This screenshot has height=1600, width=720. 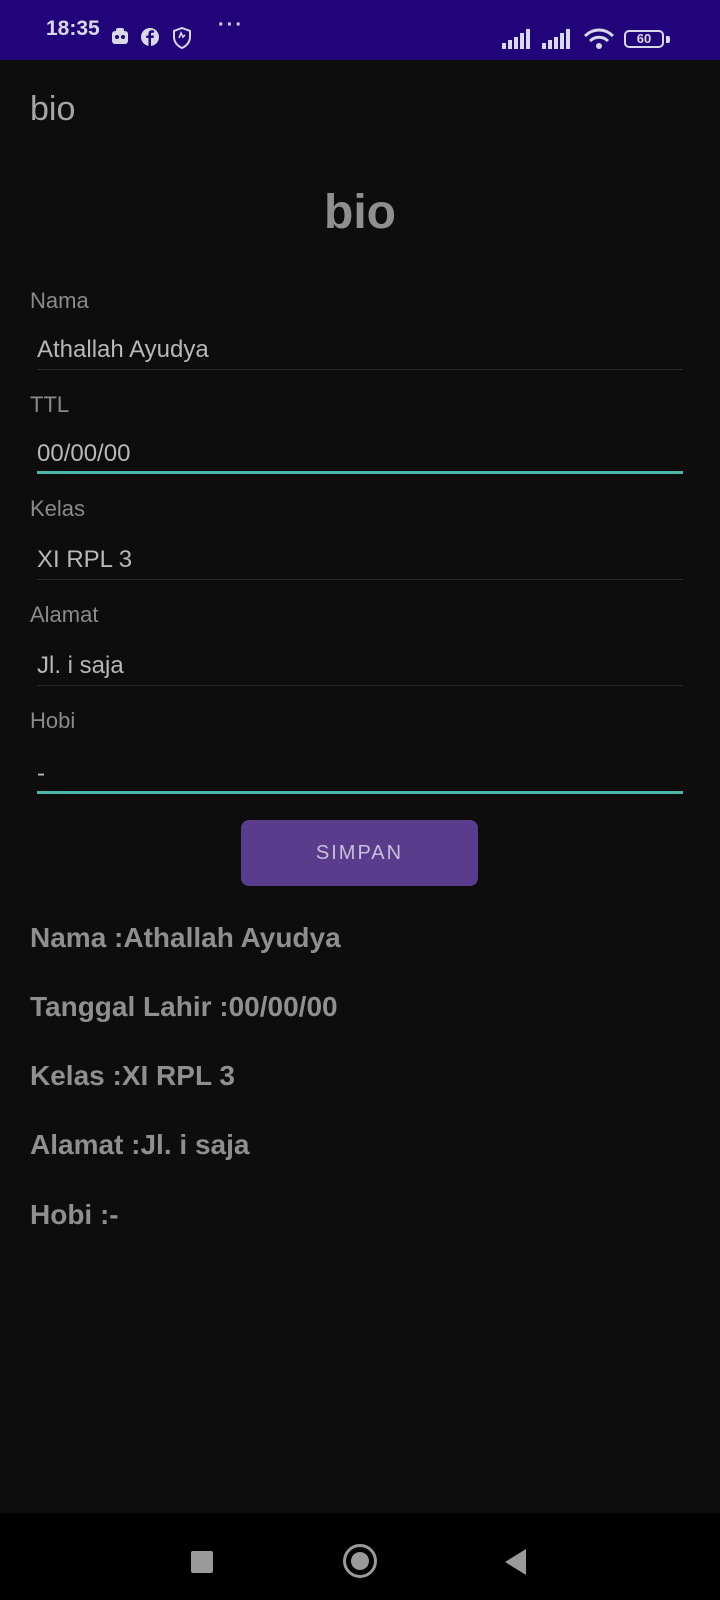 What do you see at coordinates (360, 560) in the screenshot?
I see `kelas-input: XI RPL 3` at bounding box center [360, 560].